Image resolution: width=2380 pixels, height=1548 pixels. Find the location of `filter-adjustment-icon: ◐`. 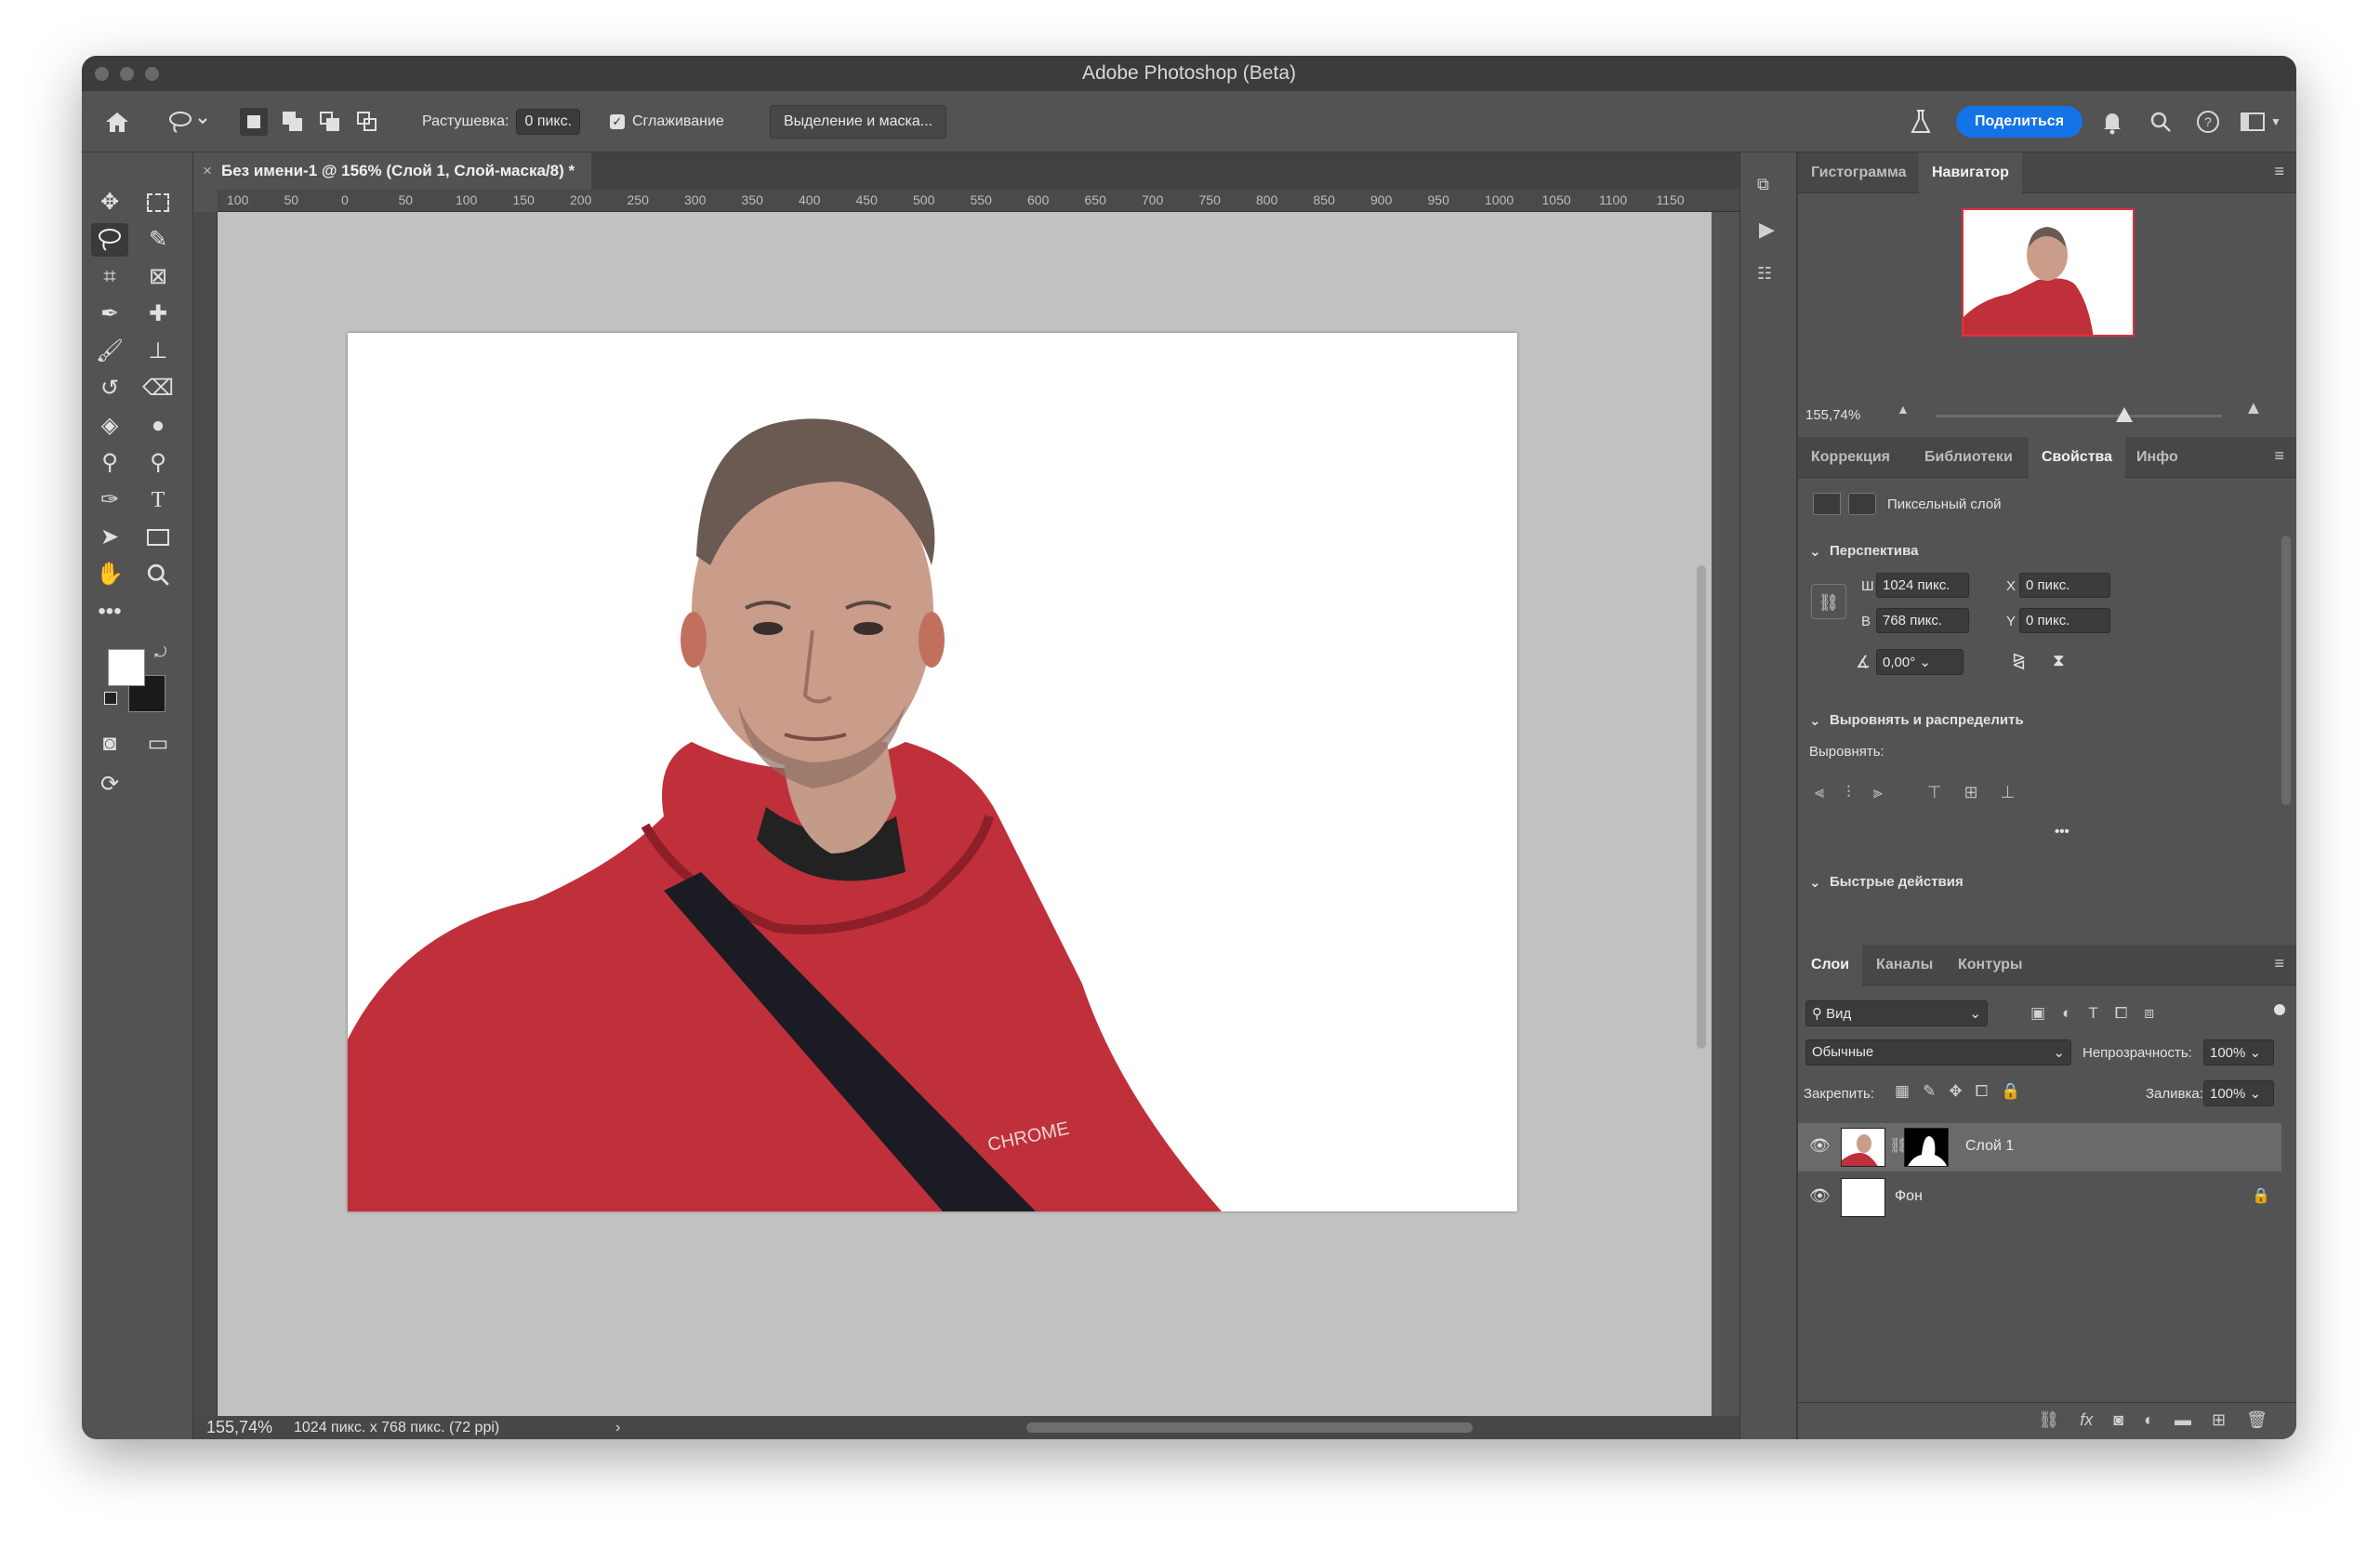

filter-adjustment-icon: ◐ is located at coordinates (2066, 1014).